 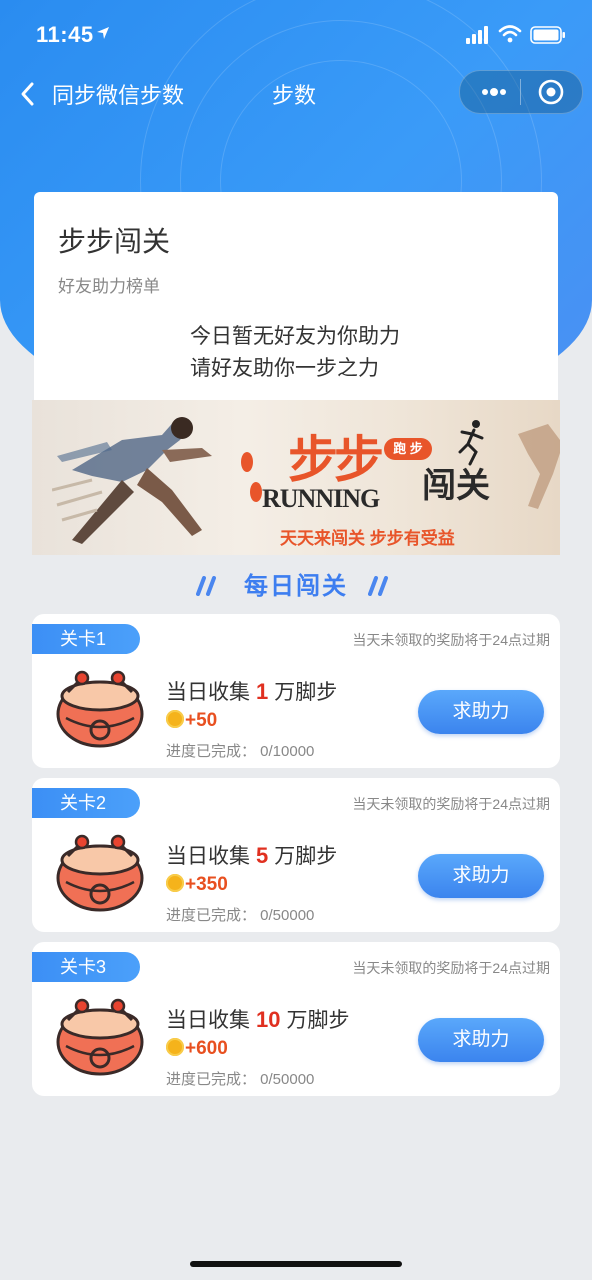 I want to click on status-time: 11:45, so click(x=65, y=34).